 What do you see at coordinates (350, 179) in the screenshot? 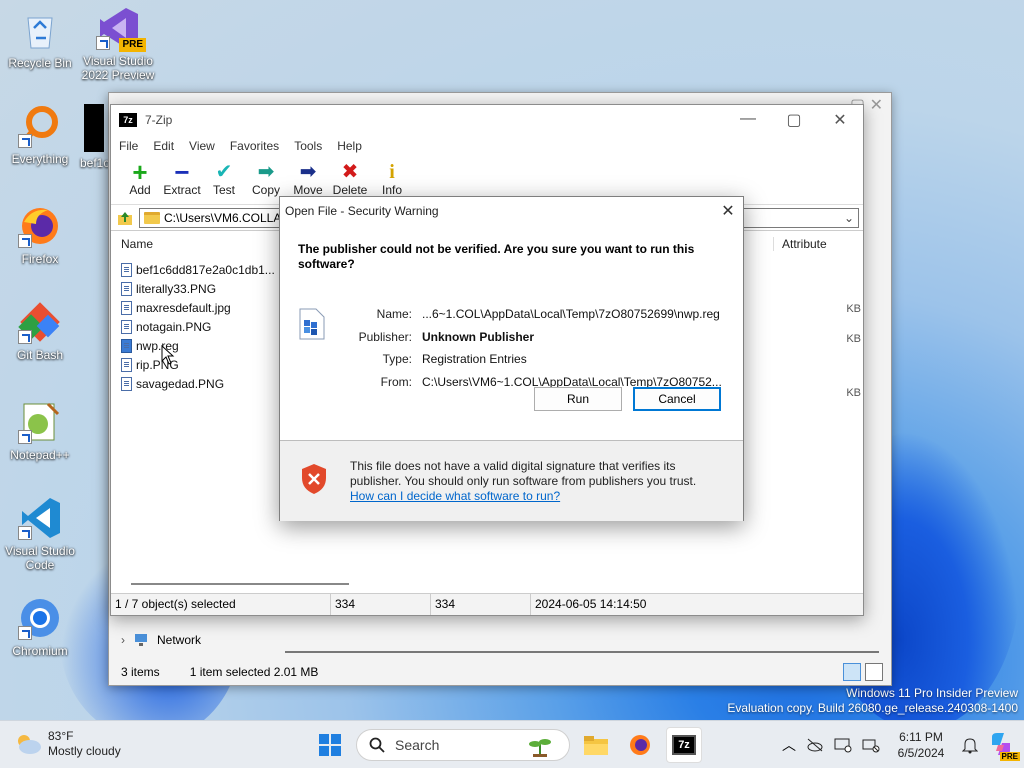
I see `delete-button: ✖ Delete` at bounding box center [350, 179].